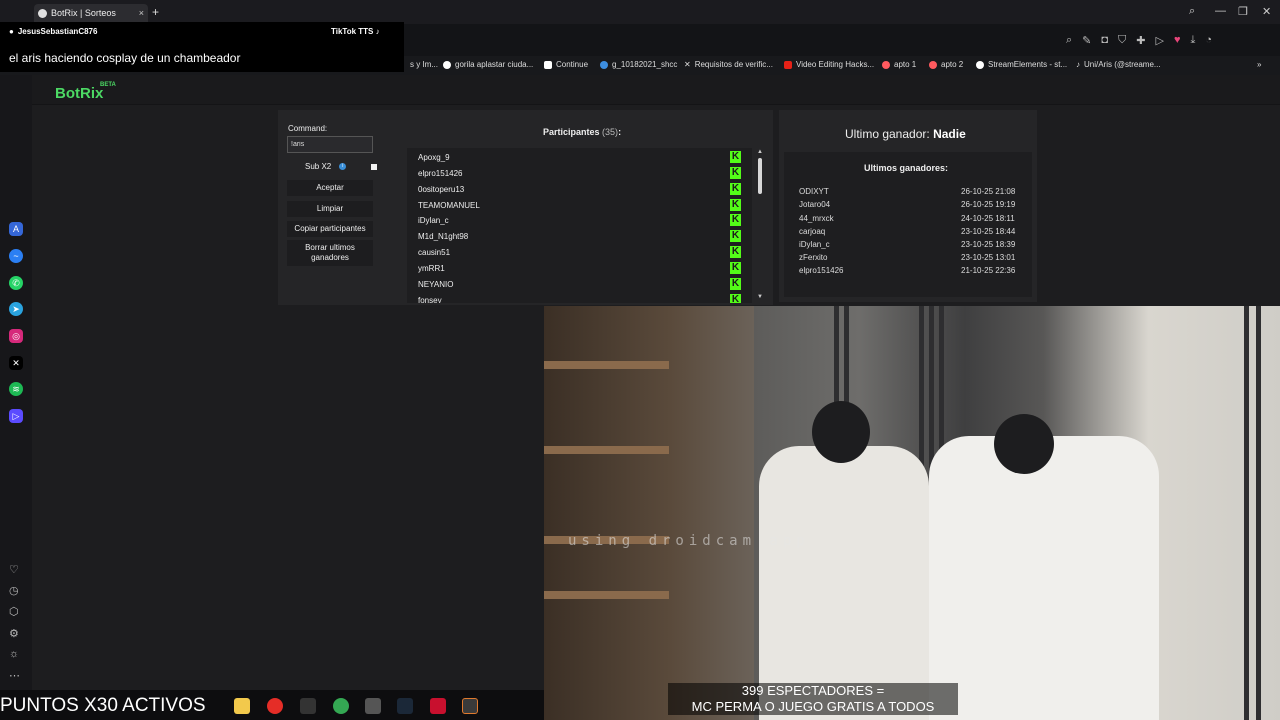 Image resolution: width=1280 pixels, height=720 pixels. Describe the element at coordinates (689, 541) in the screenshot. I see `droidcam-watermark: using droidcam app` at that location.